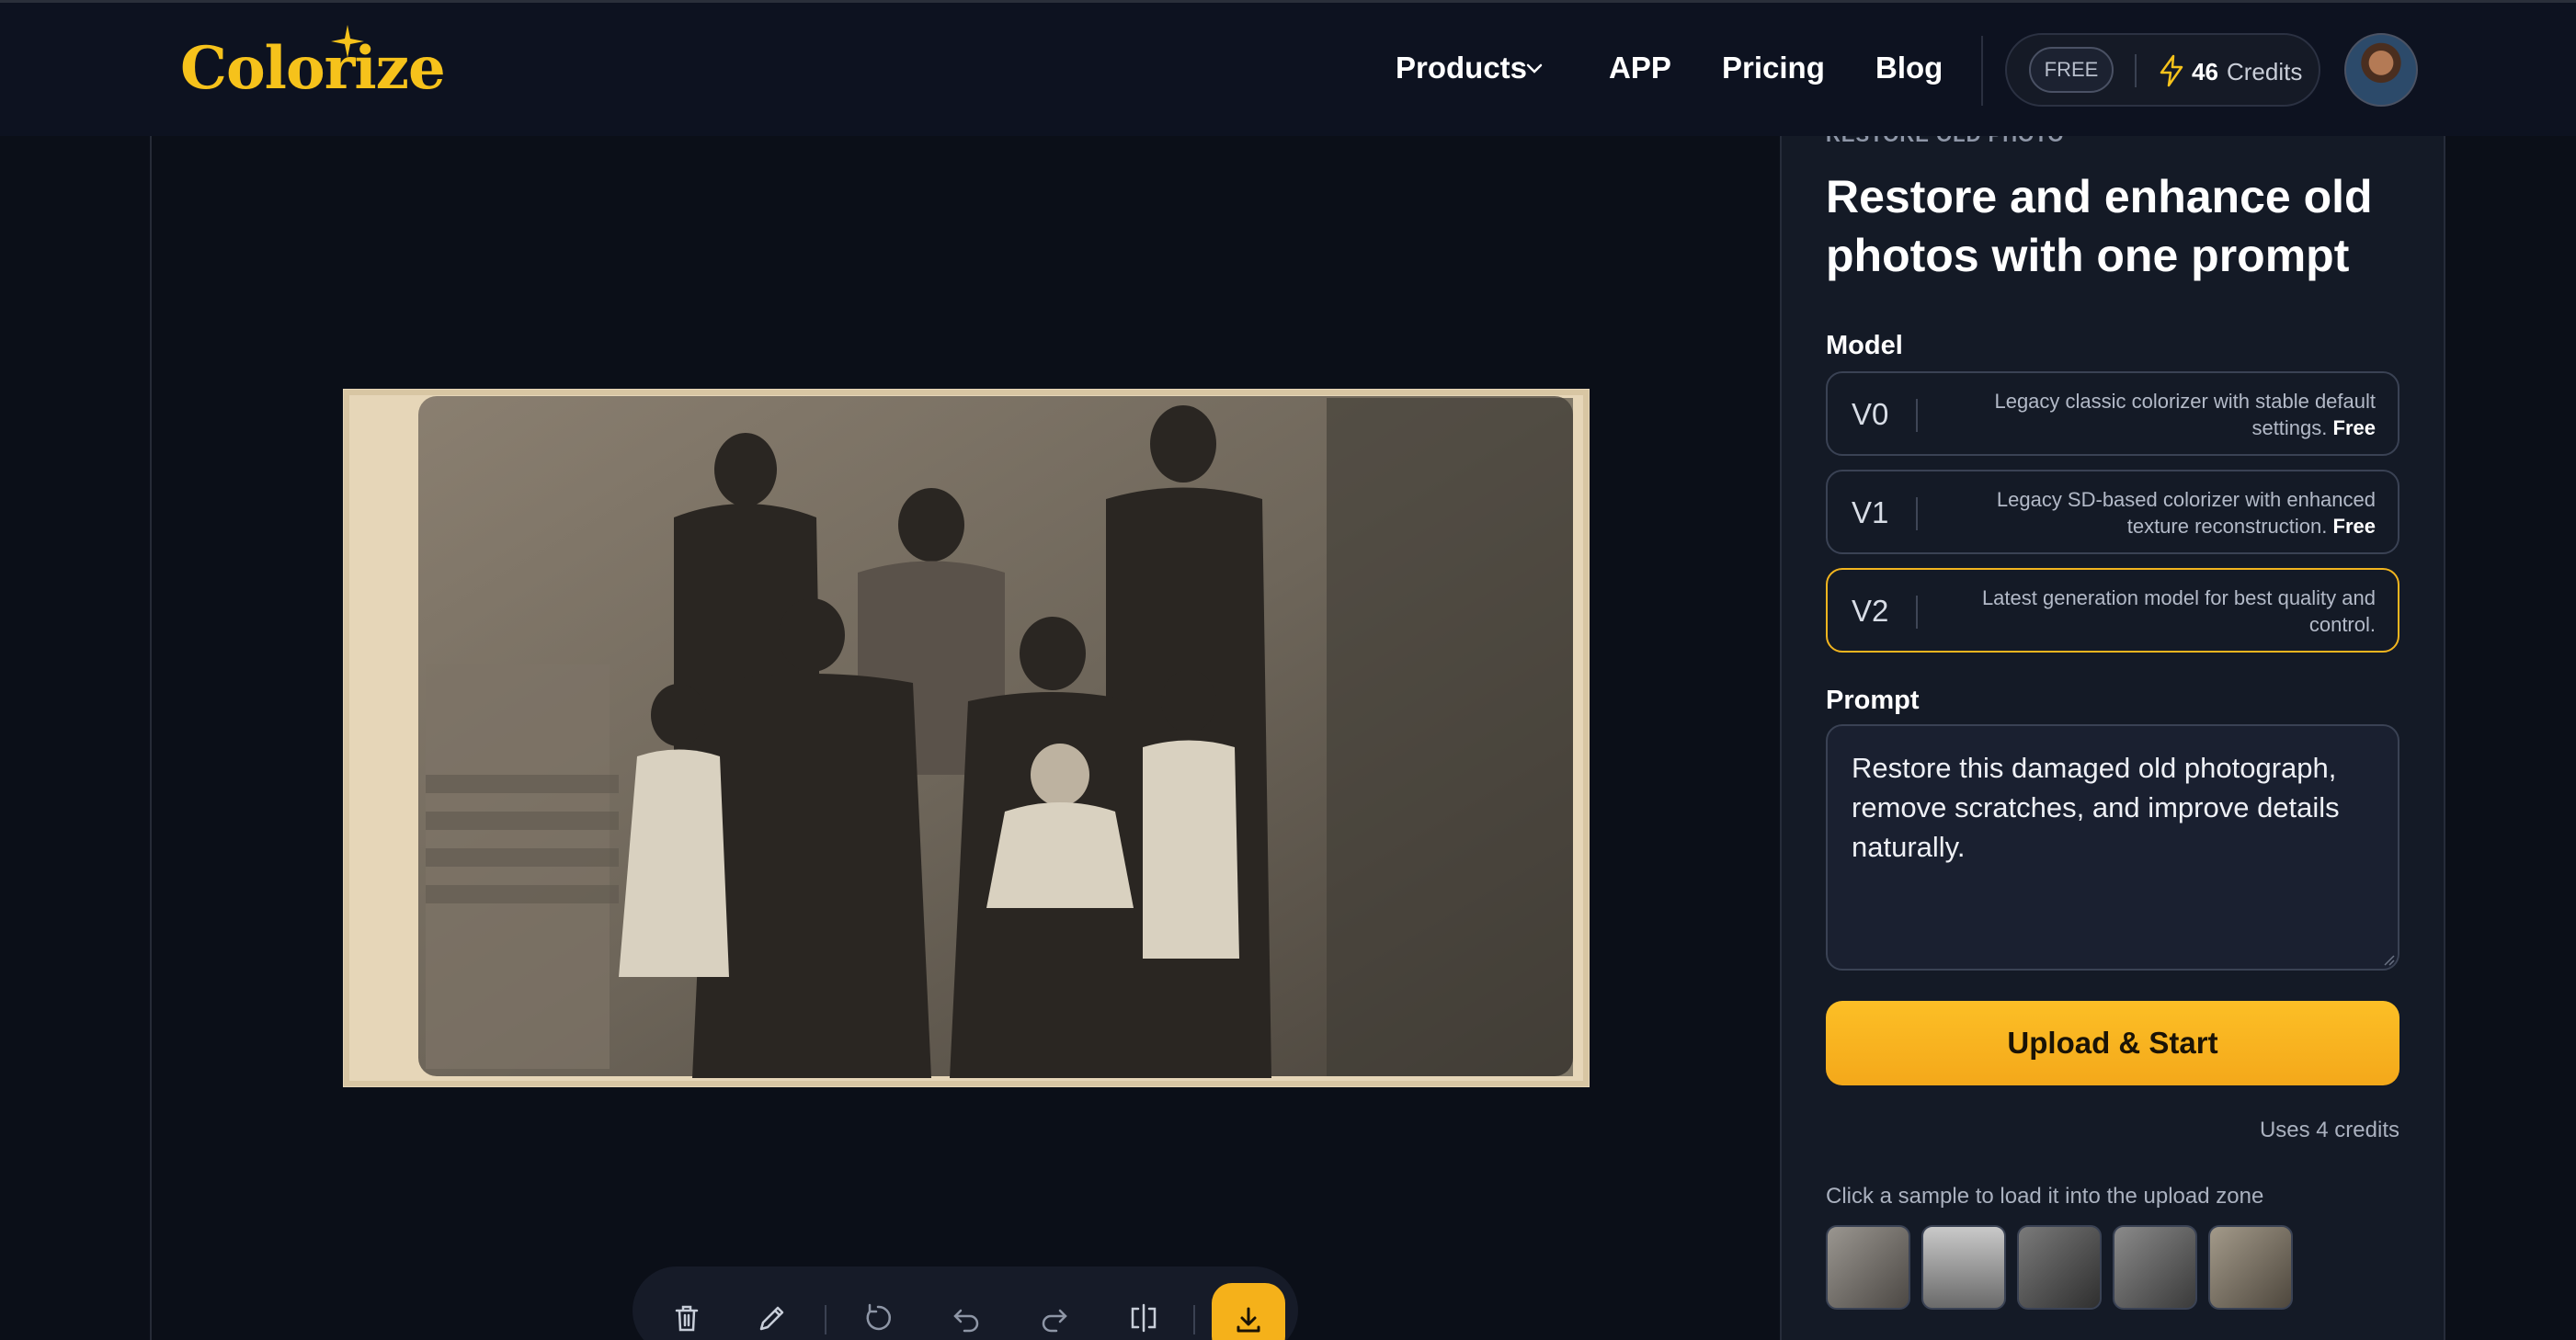  I want to click on avatar, so click(2381, 70).